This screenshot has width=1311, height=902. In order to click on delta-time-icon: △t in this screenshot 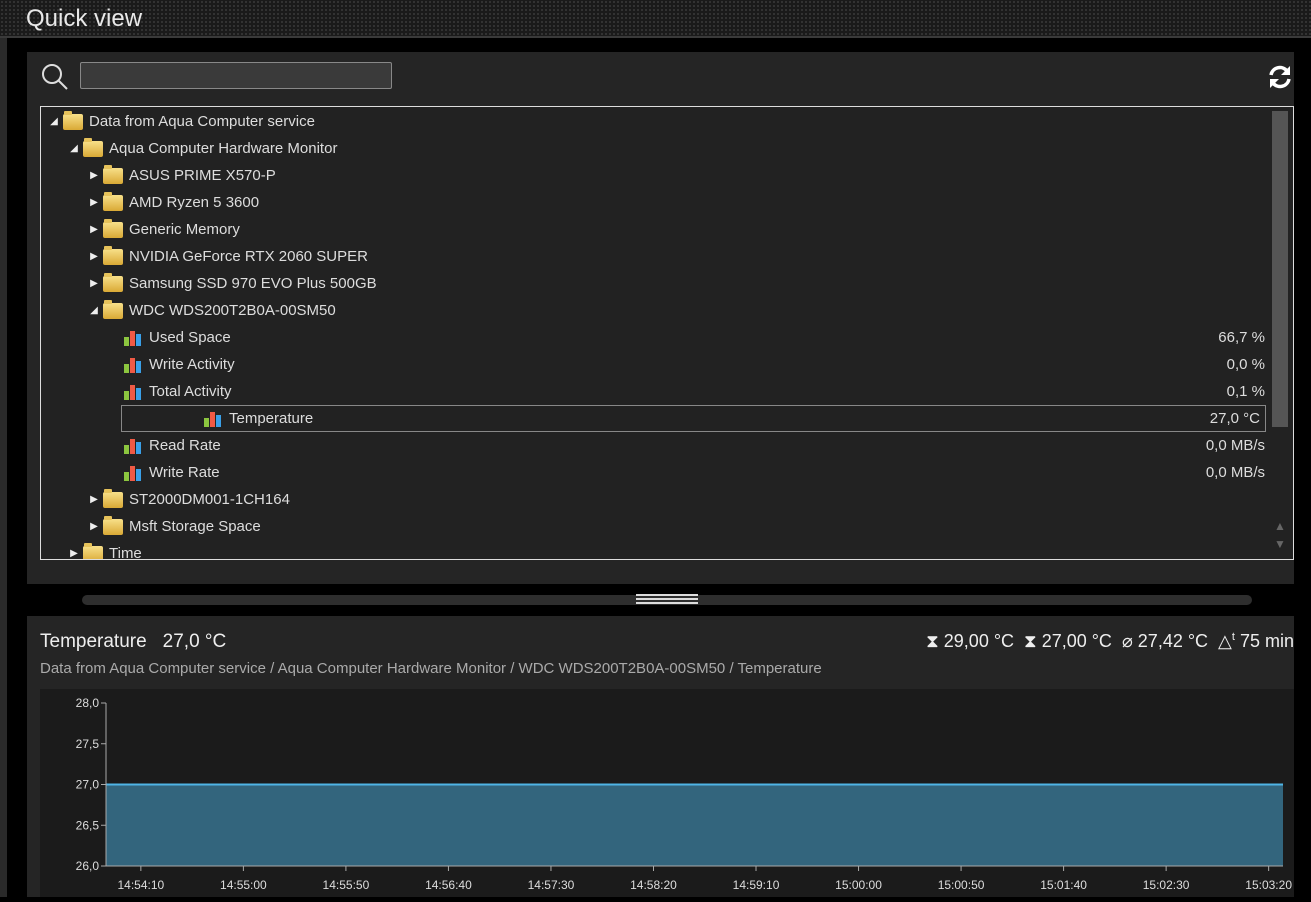, I will do `click(1226, 641)`.